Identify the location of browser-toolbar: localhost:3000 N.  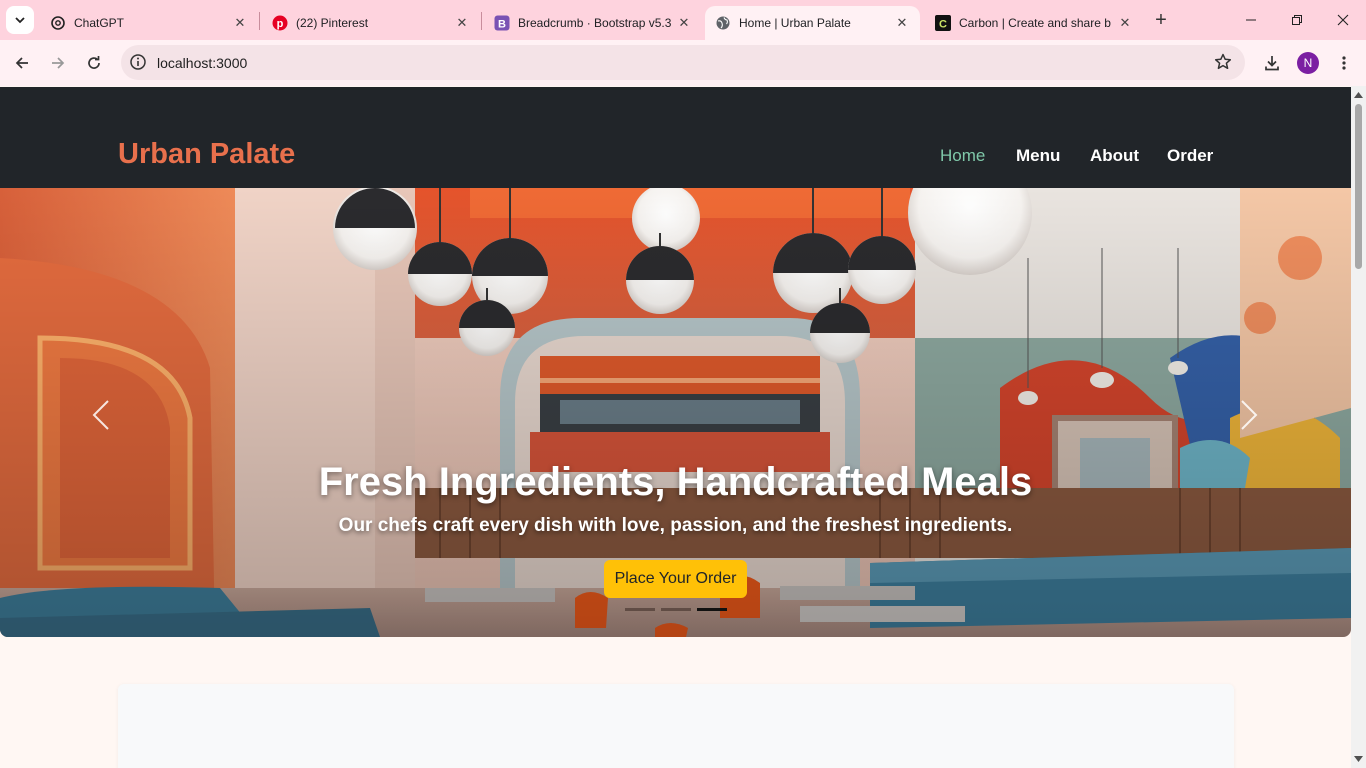
(683, 63).